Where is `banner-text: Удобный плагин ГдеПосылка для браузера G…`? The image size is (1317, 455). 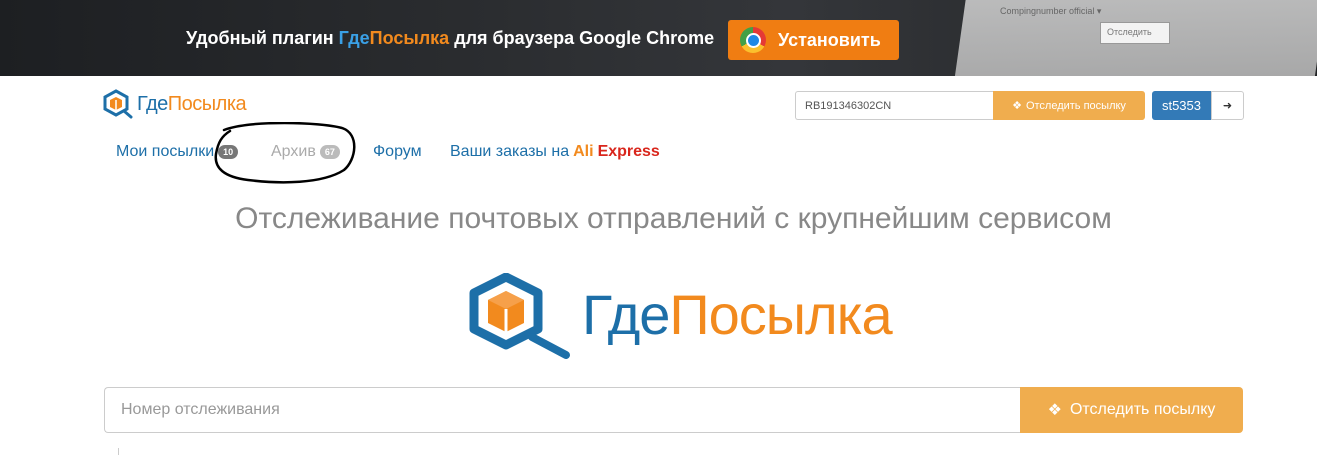
banner-text: Удобный плагин ГдеПосылка для браузера G… is located at coordinates (450, 38).